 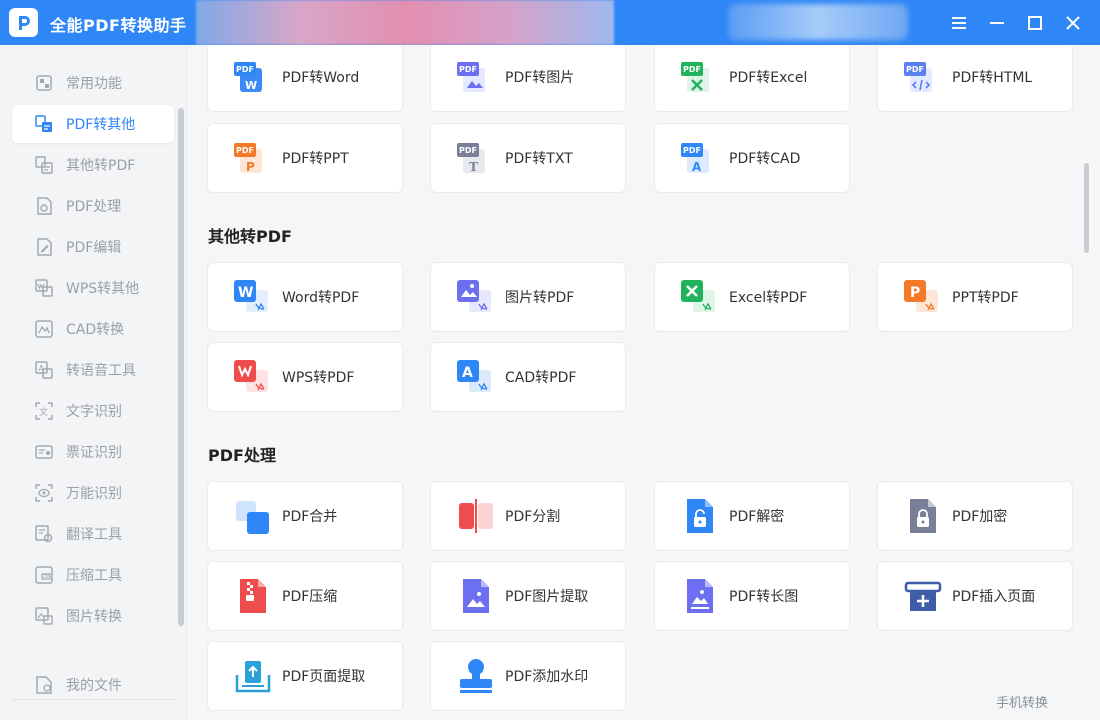 I want to click on card-label: PDF加密, so click(x=980, y=517).